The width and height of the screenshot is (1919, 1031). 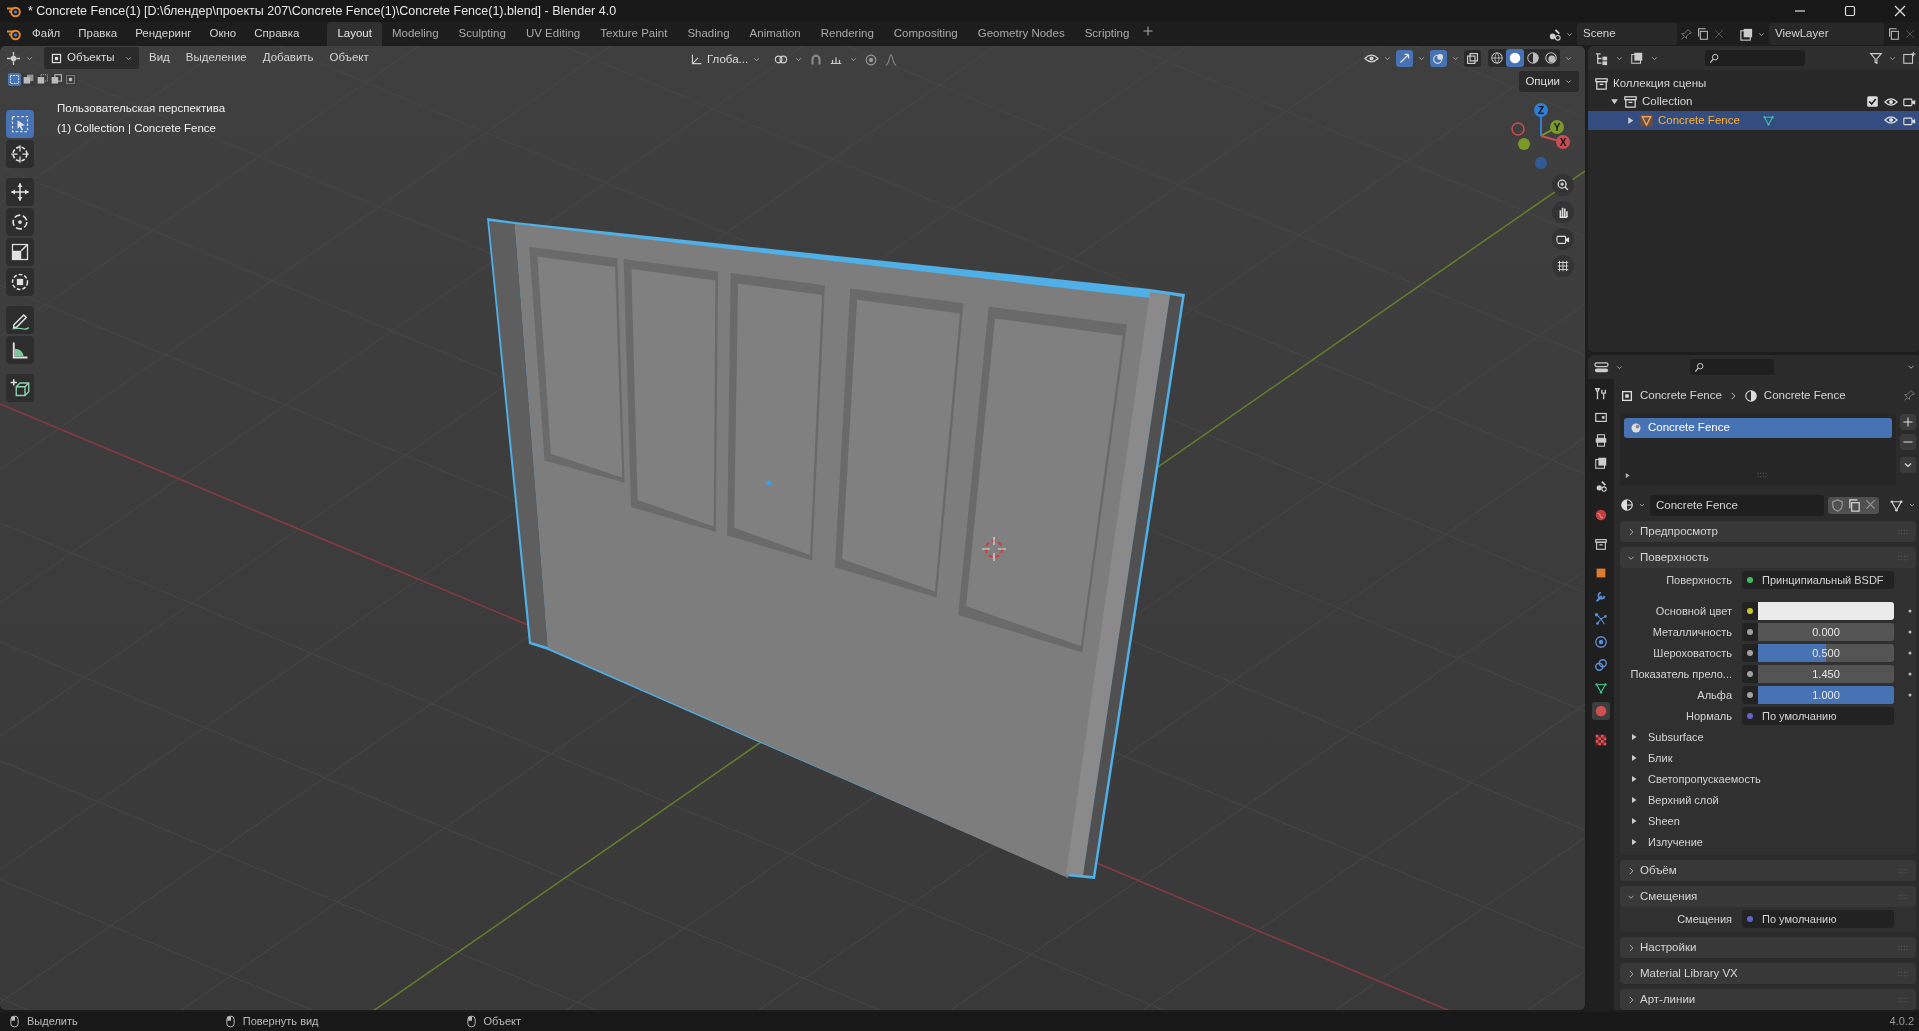 What do you see at coordinates (349, 58) in the screenshot?
I see `menu-item: Объект` at bounding box center [349, 58].